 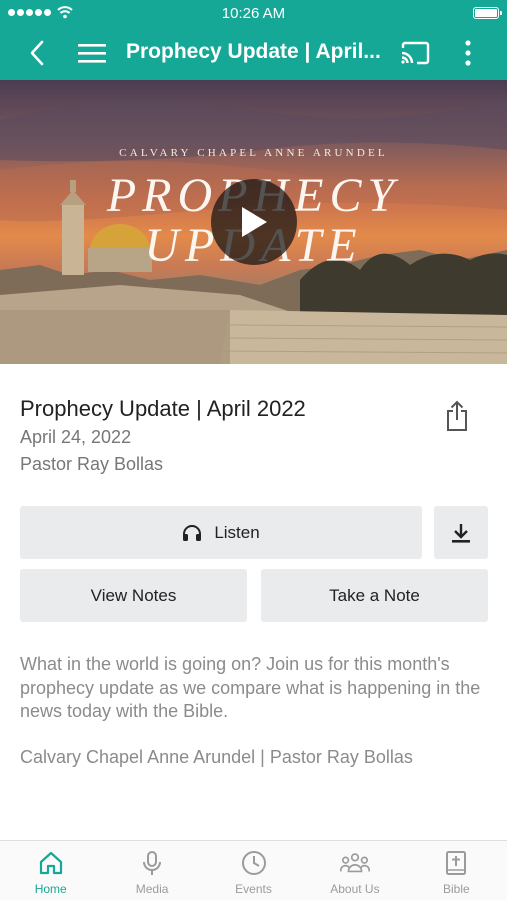 I want to click on take-a-note-button: Take a Note, so click(x=374, y=595).